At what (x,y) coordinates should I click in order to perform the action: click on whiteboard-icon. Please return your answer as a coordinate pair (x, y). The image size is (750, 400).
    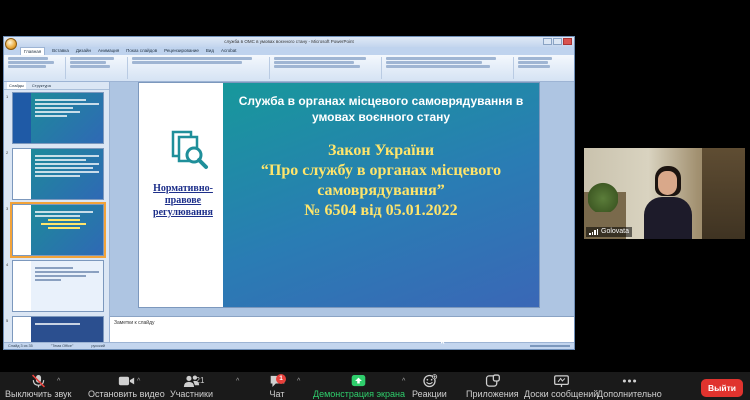
    Looking at the image, I should click on (561, 381).